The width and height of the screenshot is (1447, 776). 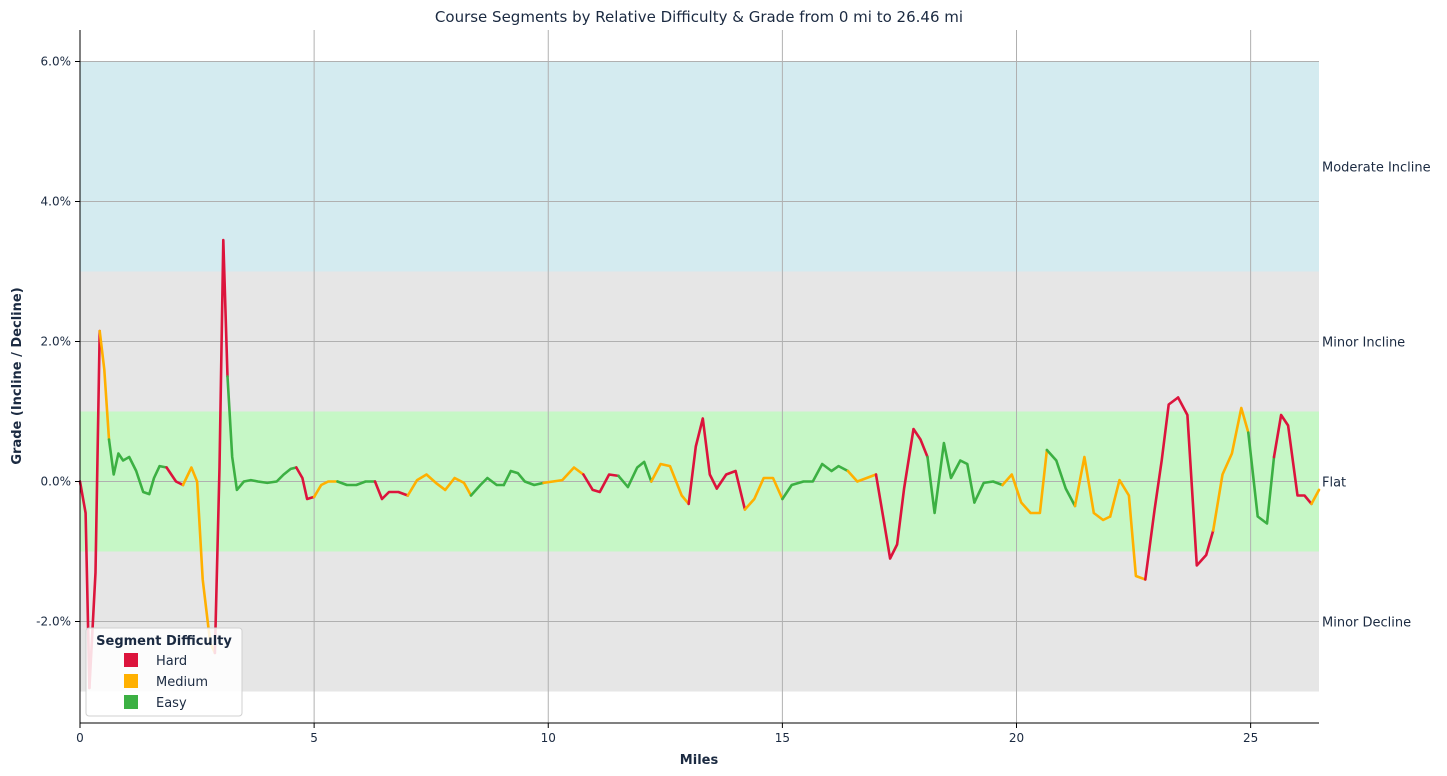 I want to click on band-label-flat: Flat, so click(x=1334, y=483).